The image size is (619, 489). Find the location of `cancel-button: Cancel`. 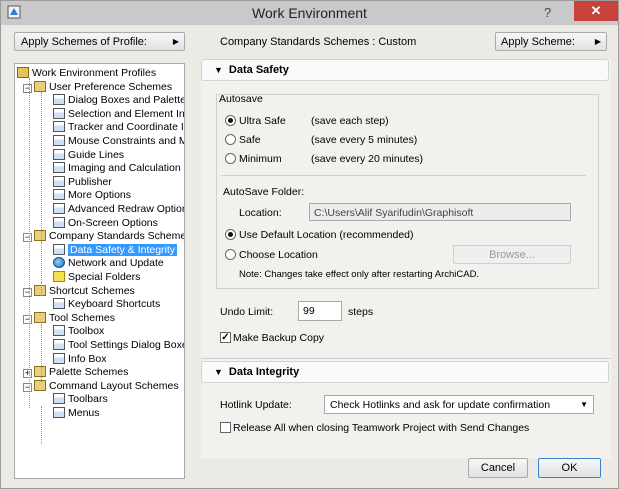

cancel-button: Cancel is located at coordinates (498, 468).